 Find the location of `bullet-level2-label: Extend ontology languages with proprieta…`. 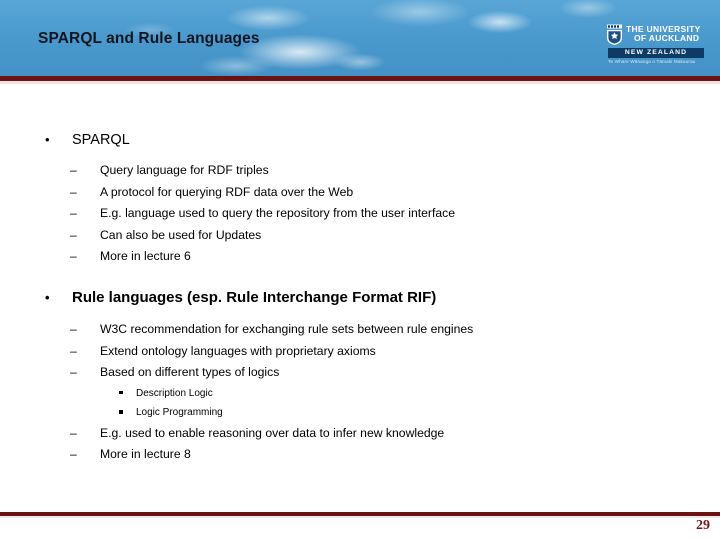

bullet-level2-label: Extend ontology languages with proprieta… is located at coordinates (238, 350).